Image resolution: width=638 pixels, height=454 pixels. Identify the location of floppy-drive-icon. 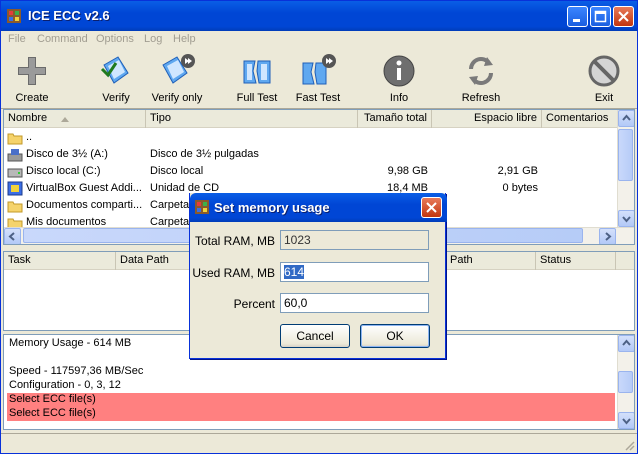
(15, 155).